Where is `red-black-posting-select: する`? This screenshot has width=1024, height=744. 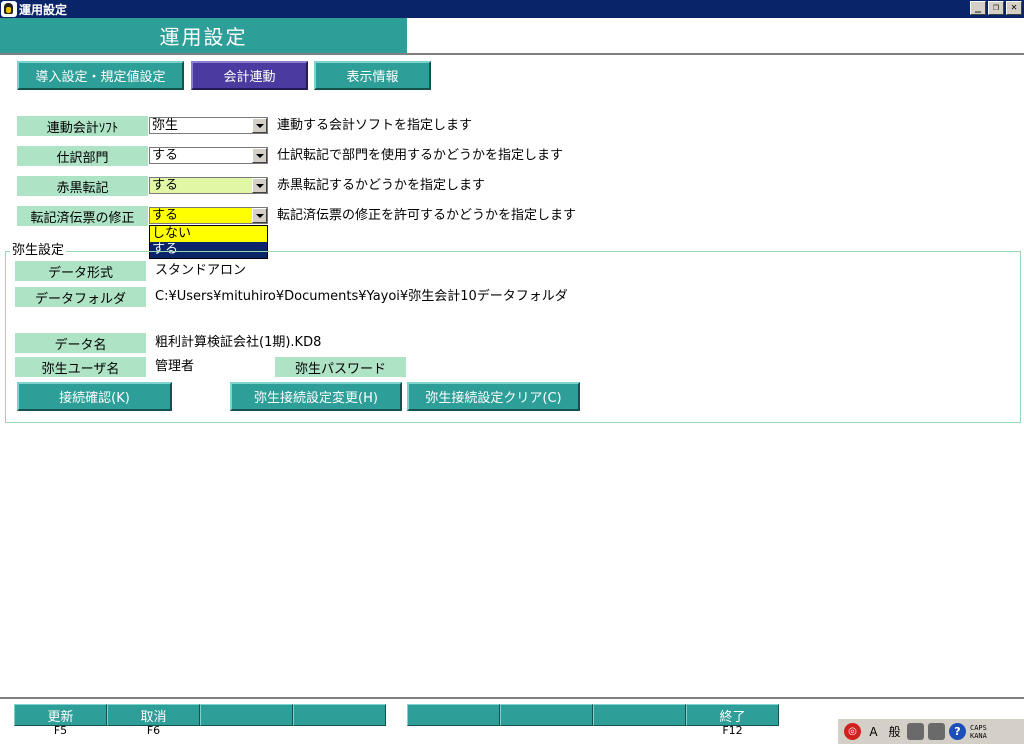 red-black-posting-select: する is located at coordinates (208, 185).